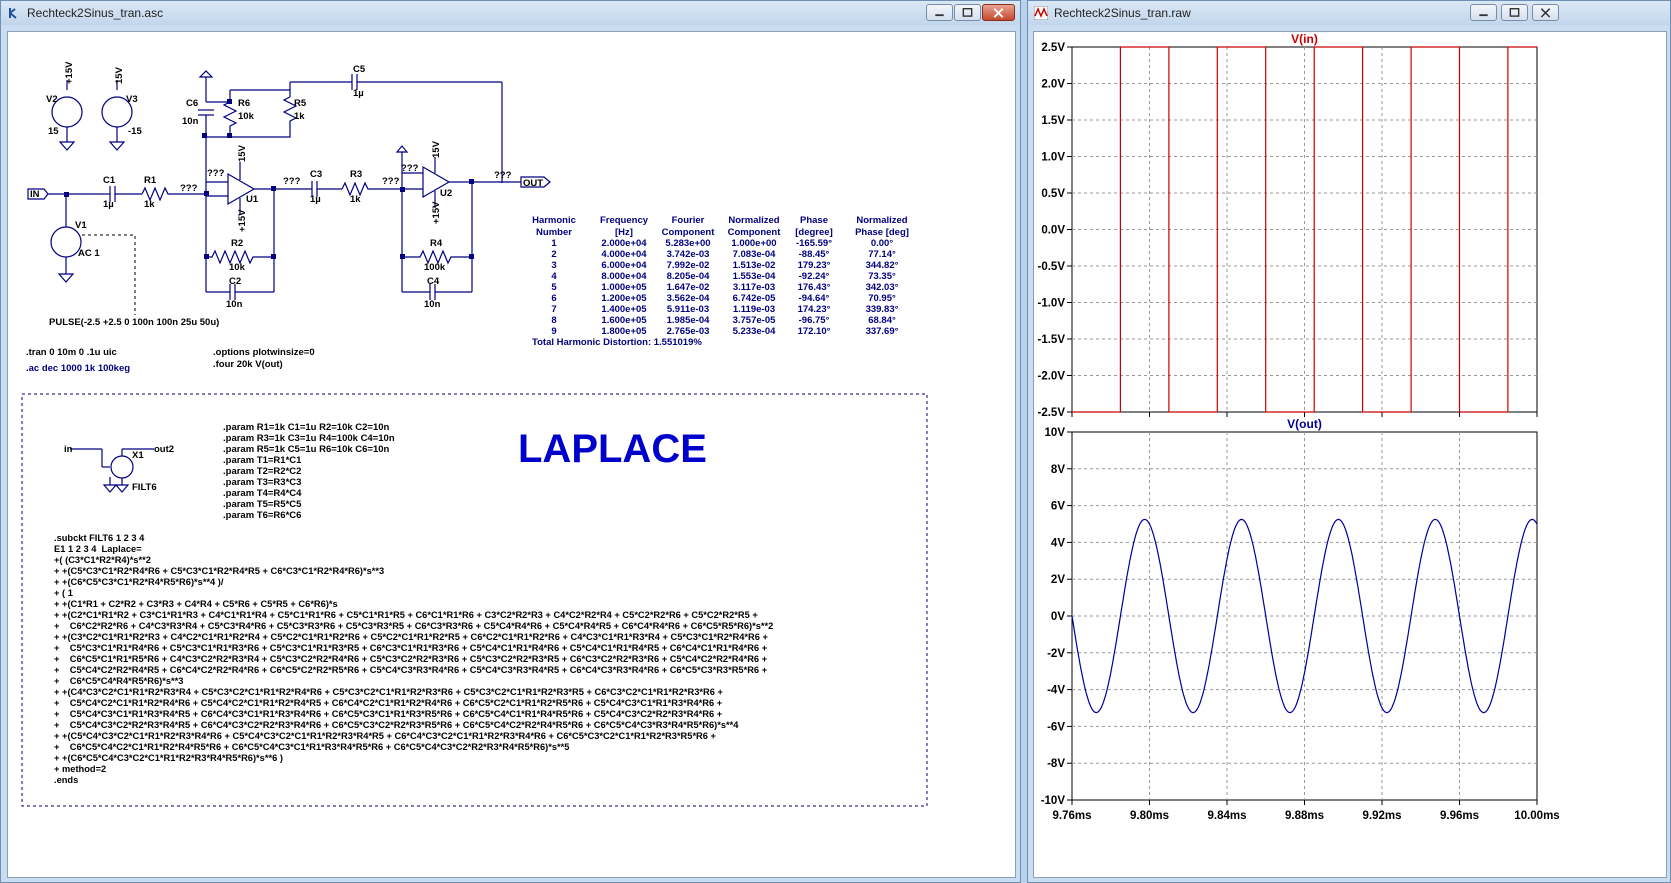 This screenshot has height=883, width=1671. I want to click on x-tick-label: 10.00ms, so click(1536, 816).